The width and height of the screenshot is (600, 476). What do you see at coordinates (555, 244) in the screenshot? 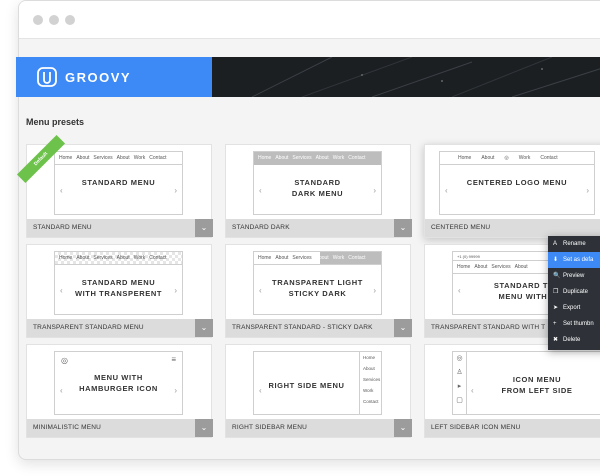
I see `rename-icon: A` at bounding box center [555, 244].